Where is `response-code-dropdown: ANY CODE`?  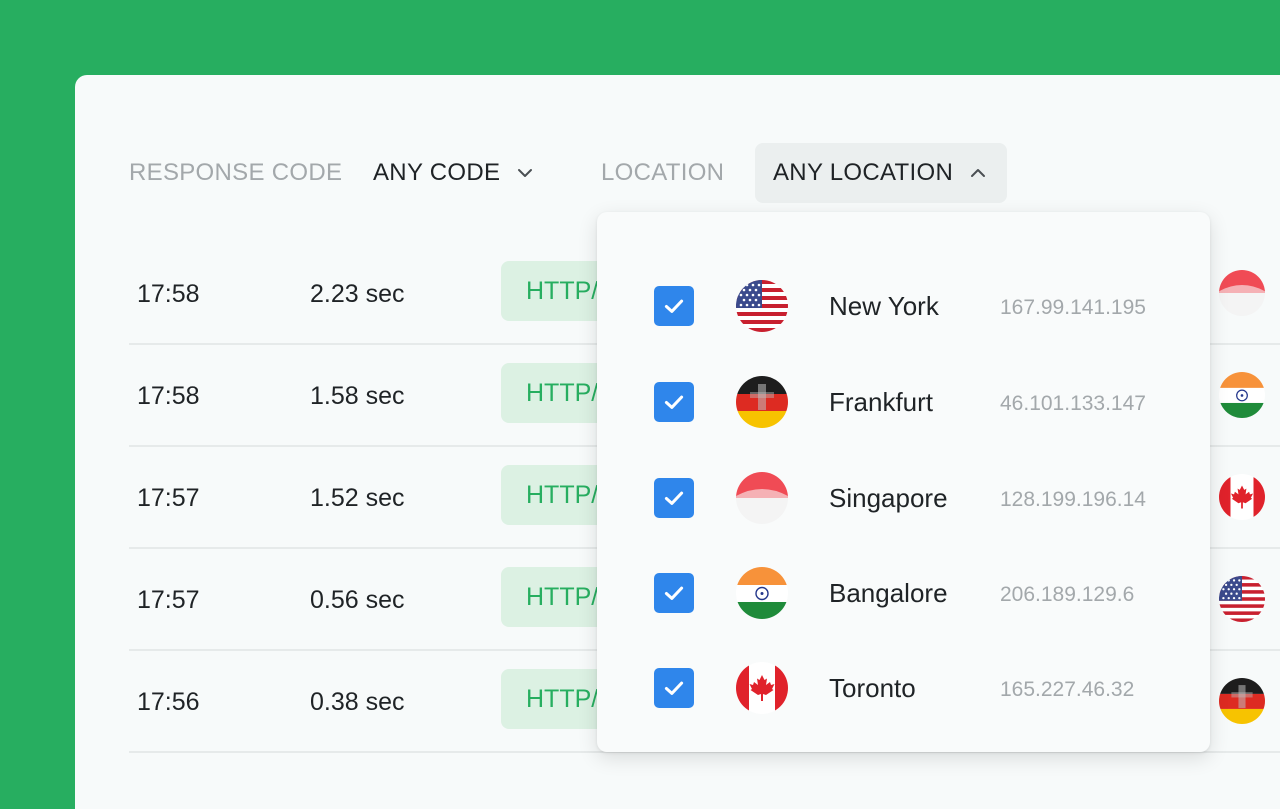 response-code-dropdown: ANY CODE is located at coordinates (454, 173).